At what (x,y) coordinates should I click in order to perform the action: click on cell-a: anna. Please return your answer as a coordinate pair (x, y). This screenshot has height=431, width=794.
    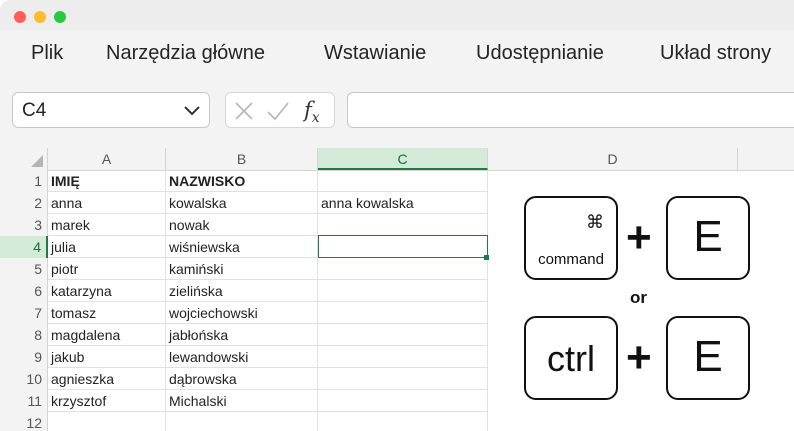
    Looking at the image, I should click on (65, 203).